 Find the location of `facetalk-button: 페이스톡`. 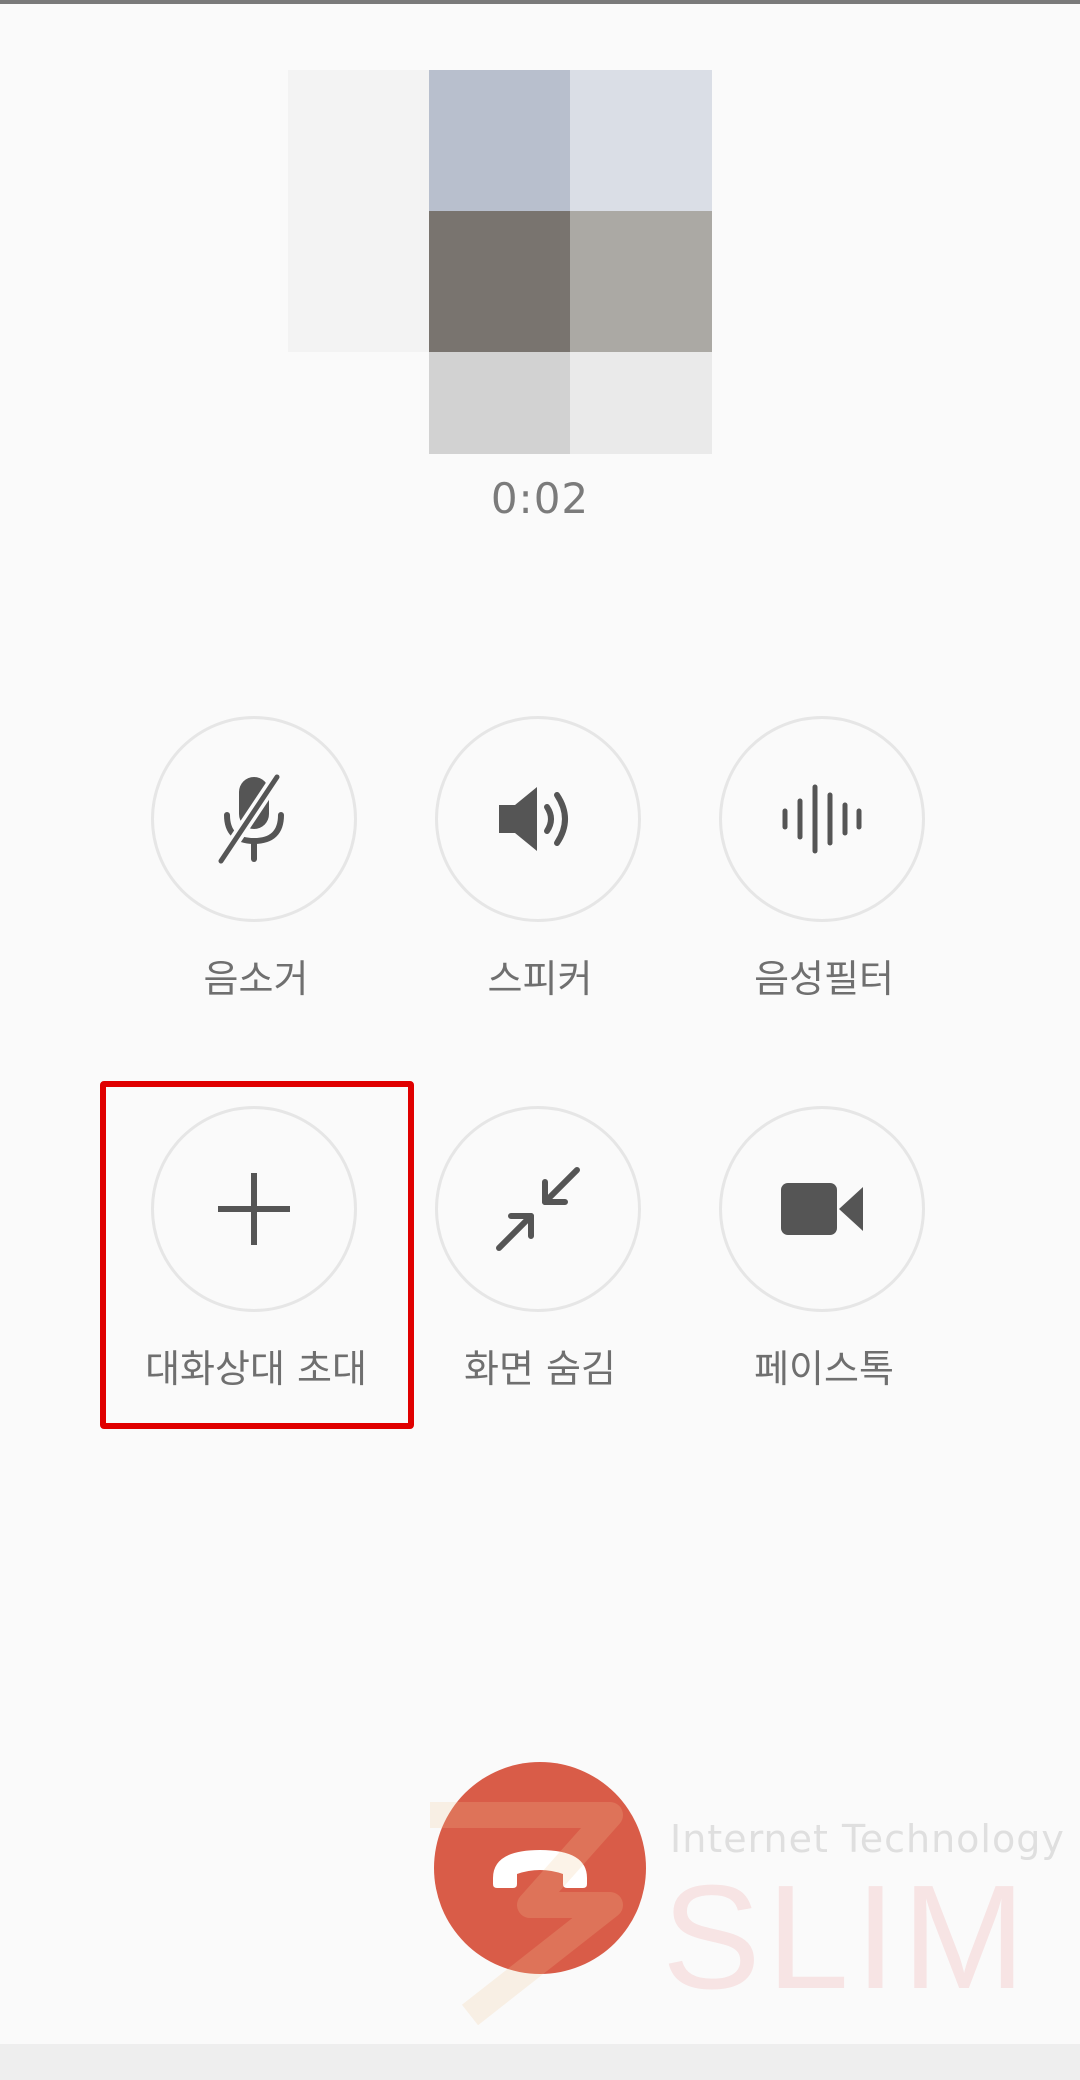

facetalk-button: 페이스톡 is located at coordinates (824, 1256).